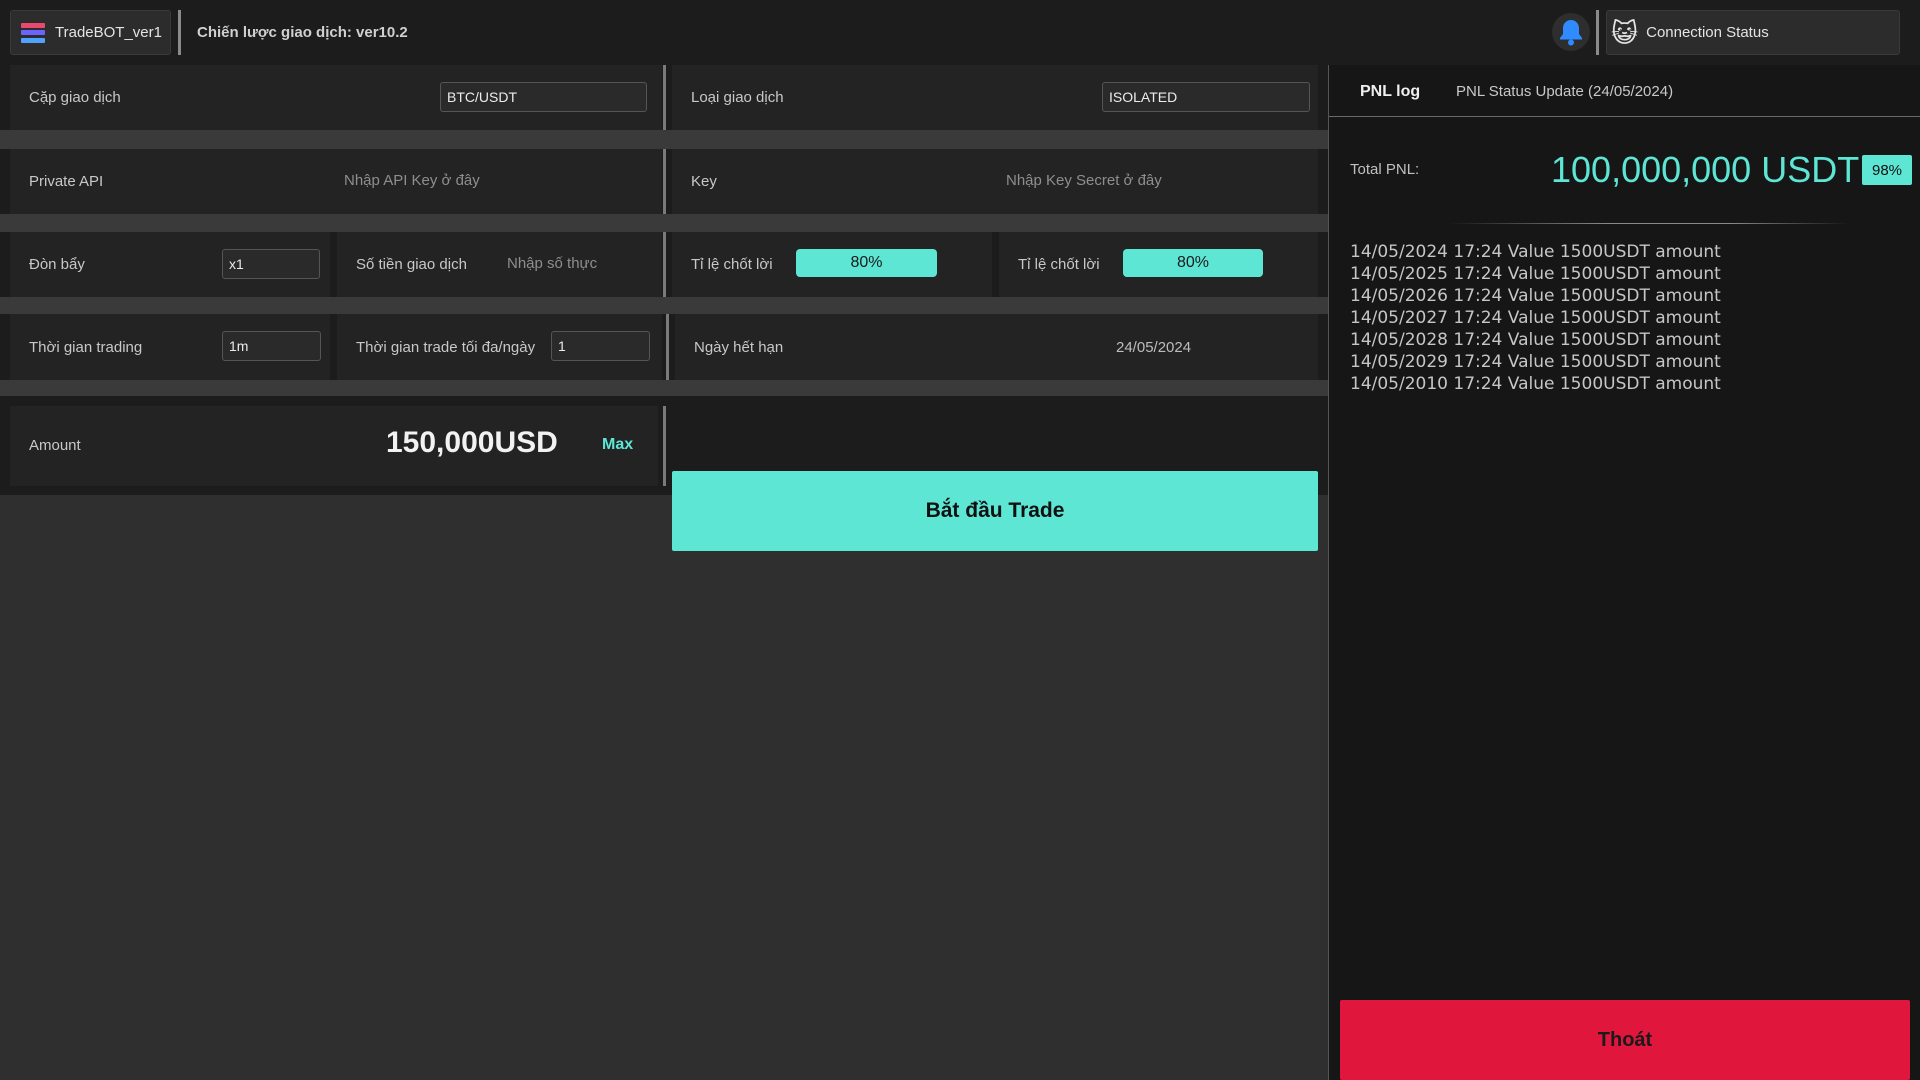 This screenshot has height=1080, width=1920. I want to click on header-divider, so click(179, 32).